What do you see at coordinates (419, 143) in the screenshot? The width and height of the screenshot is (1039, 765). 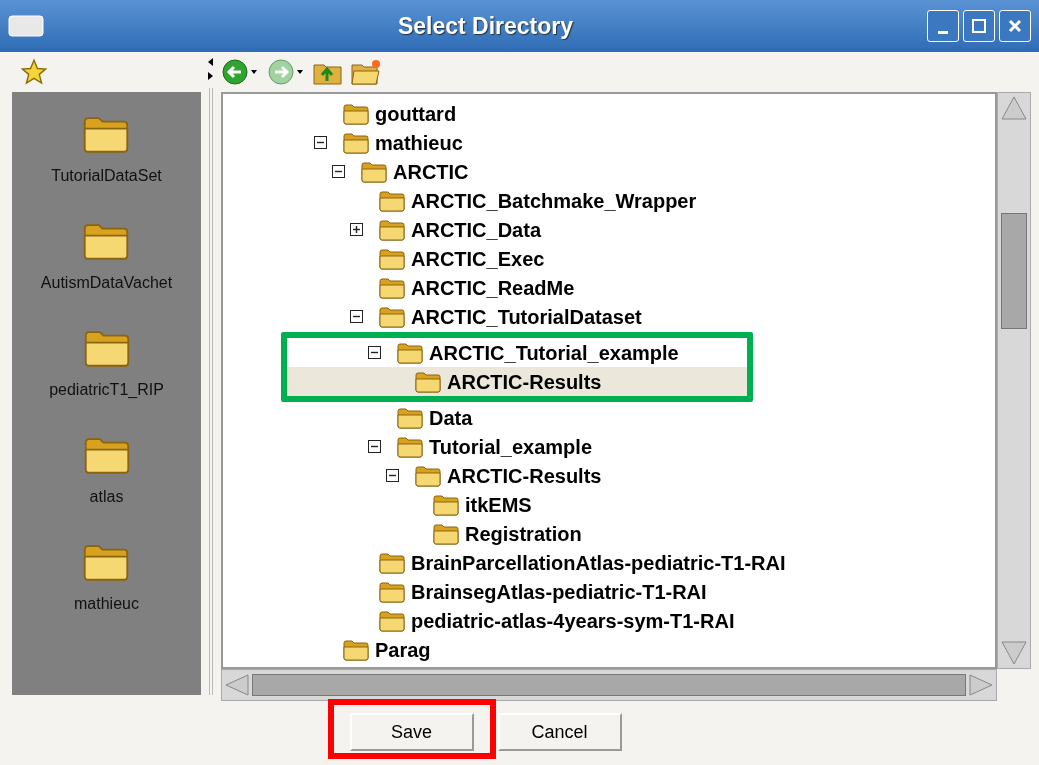 I see `folder-name: mathieuc` at bounding box center [419, 143].